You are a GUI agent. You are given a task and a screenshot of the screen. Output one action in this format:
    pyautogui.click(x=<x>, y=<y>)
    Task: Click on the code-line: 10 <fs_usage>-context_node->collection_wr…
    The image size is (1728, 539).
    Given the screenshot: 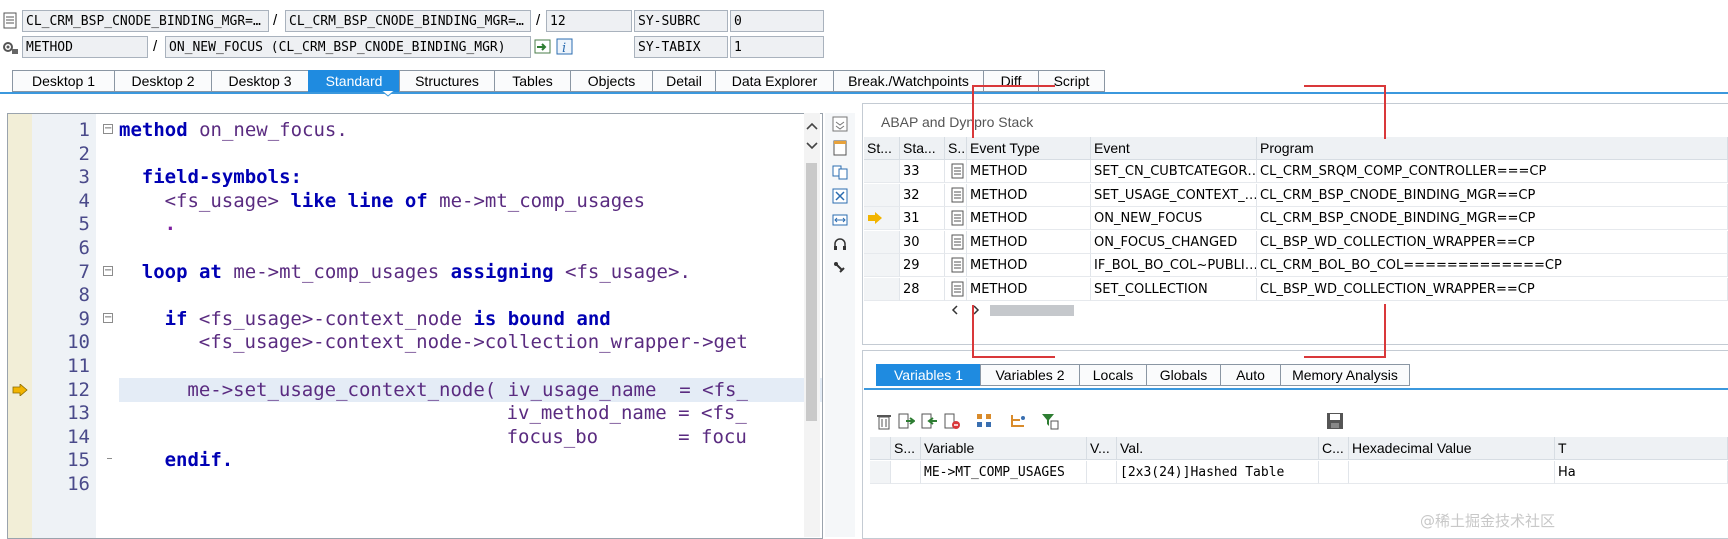 What is the action you would take?
    pyautogui.click(x=415, y=342)
    